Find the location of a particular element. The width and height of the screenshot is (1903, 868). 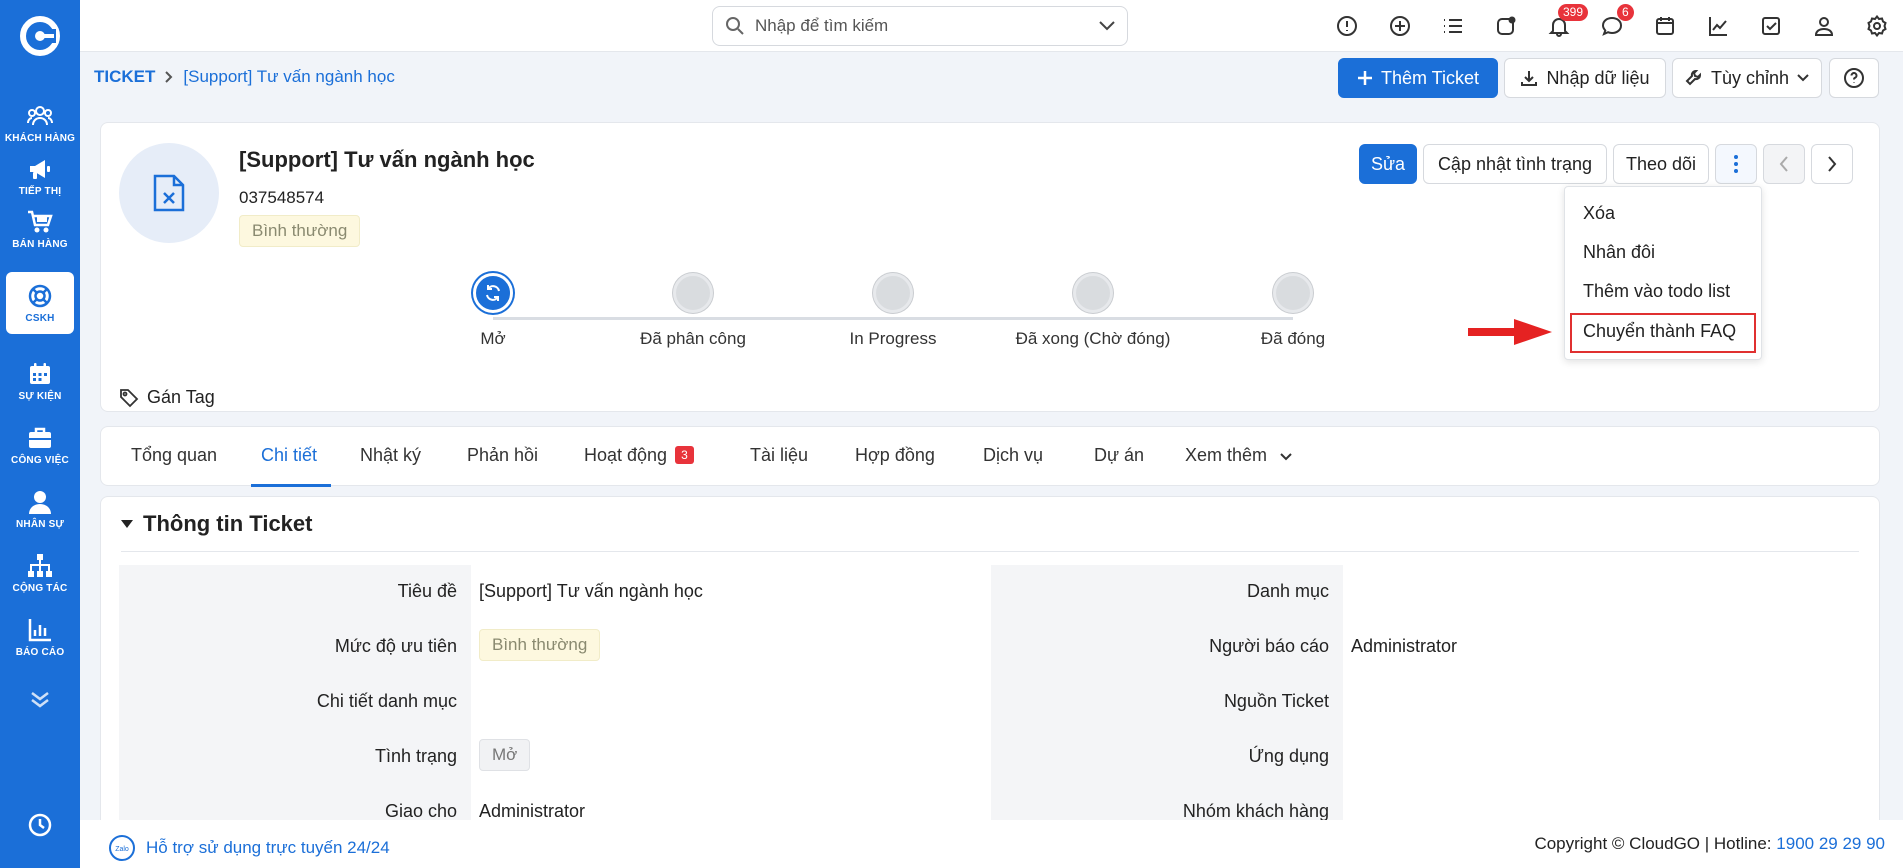

step-open: Mở is located at coordinates (493, 311).